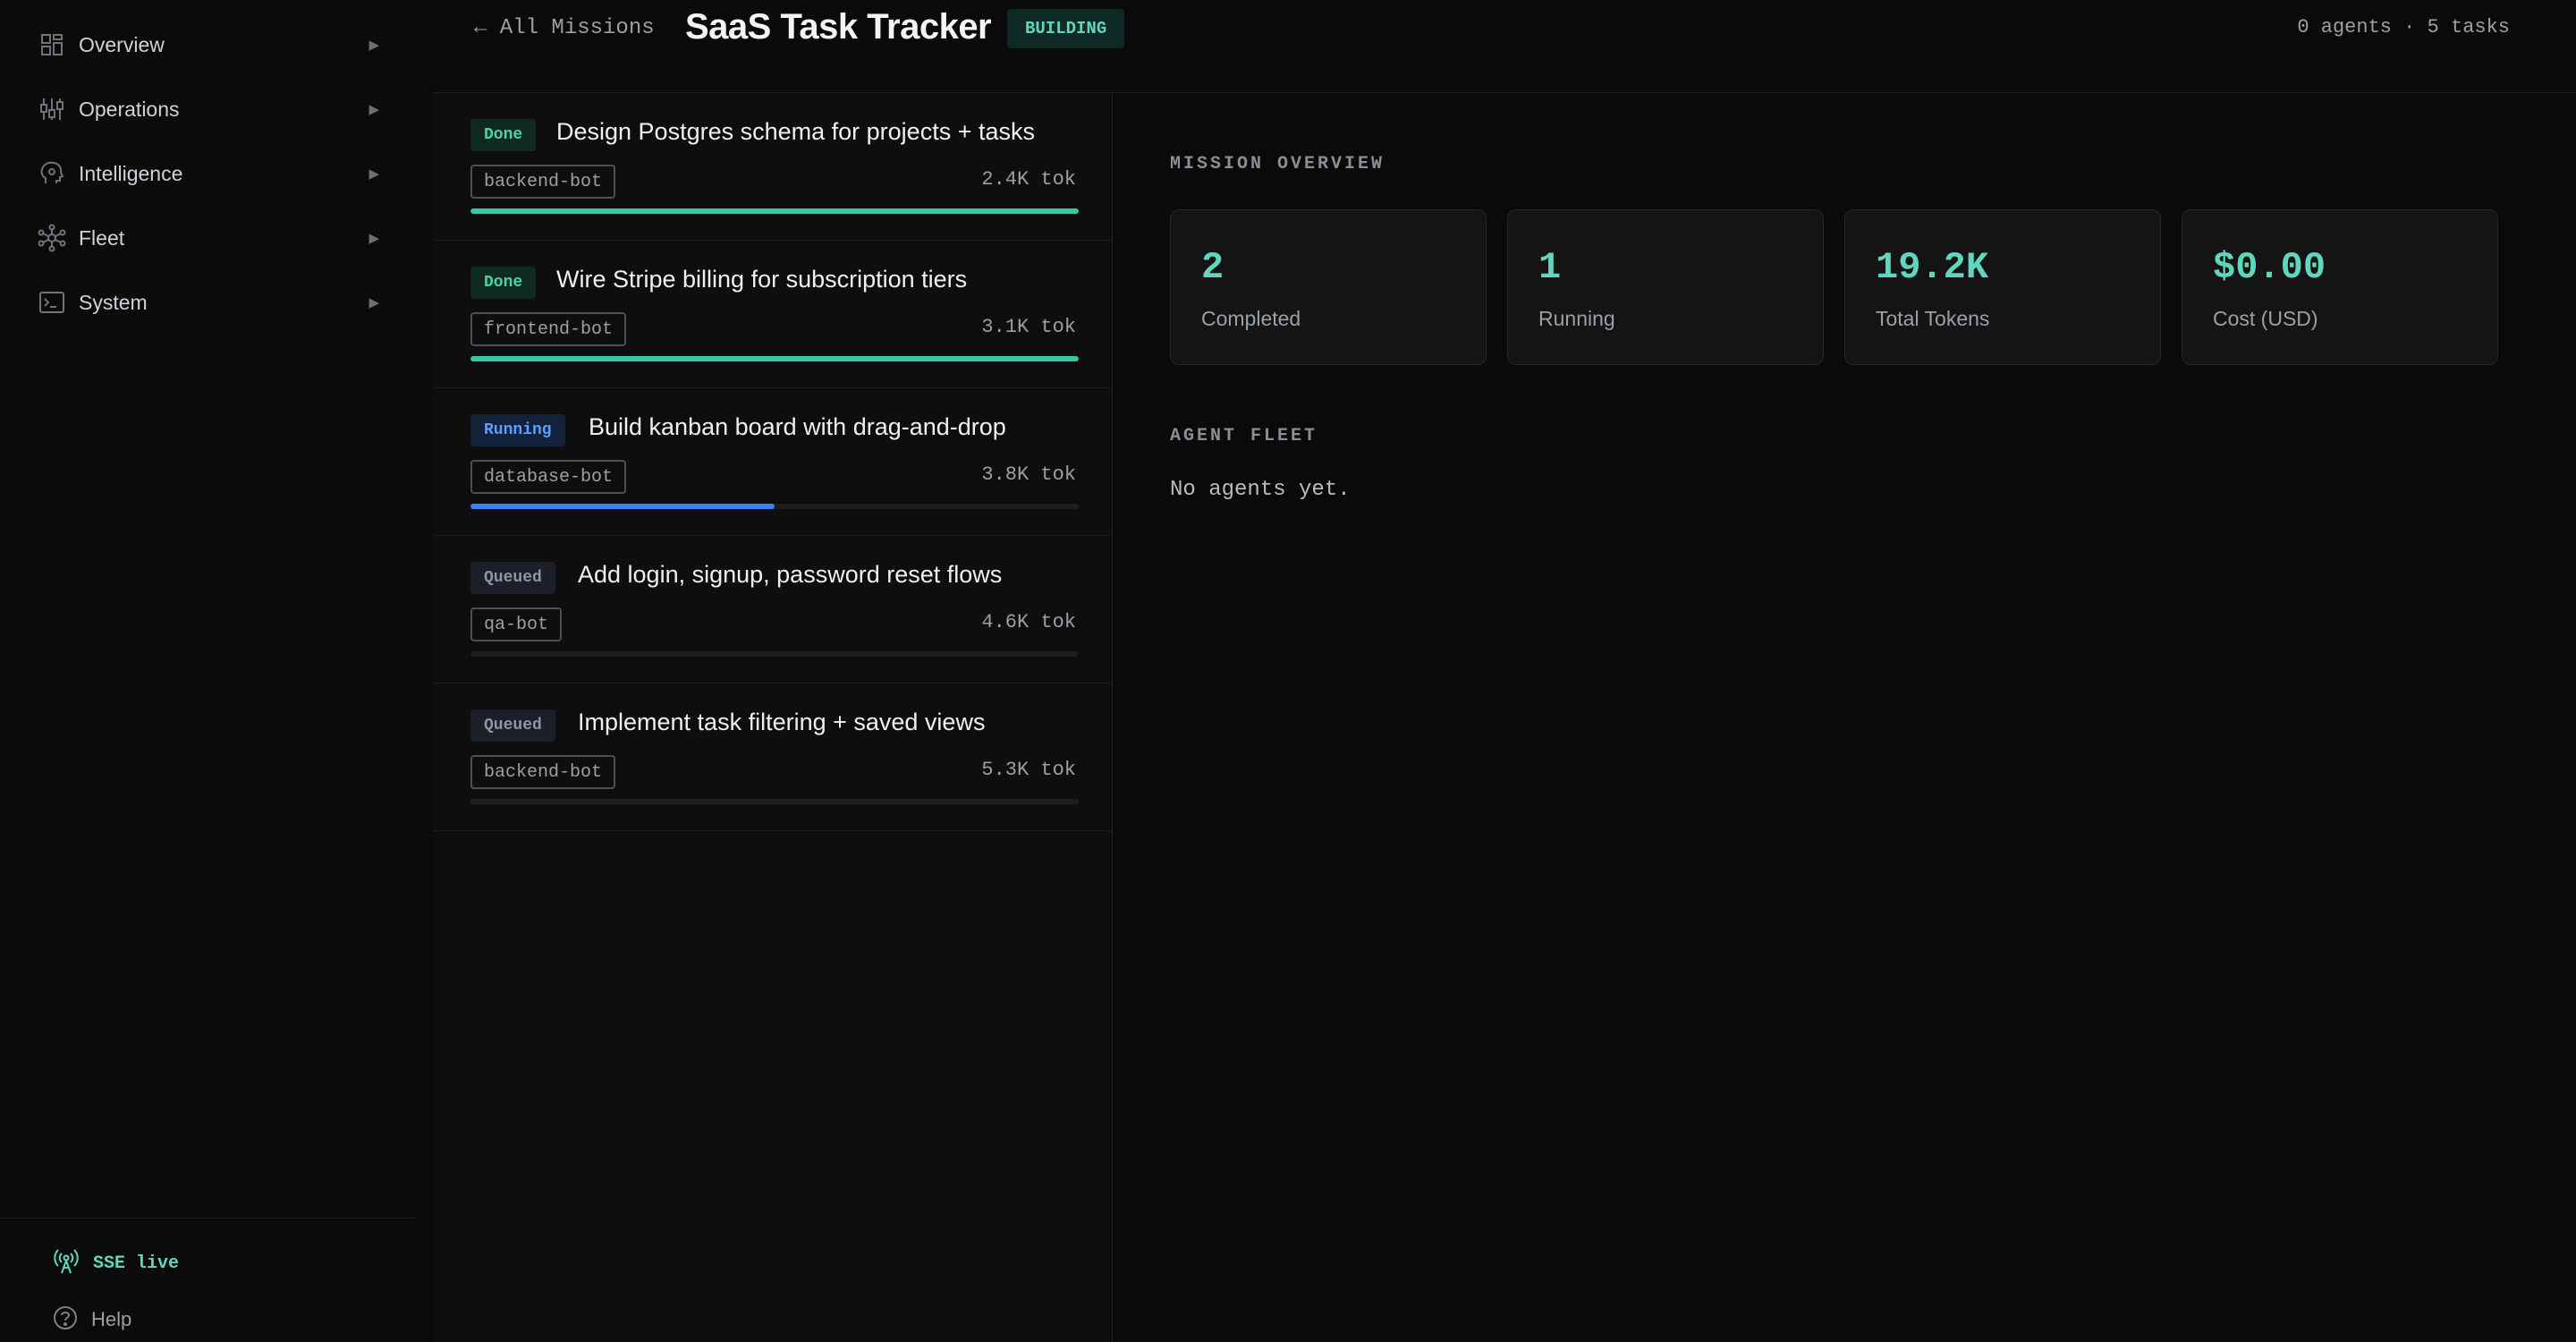 This screenshot has width=2576, height=1342. What do you see at coordinates (102, 238) in the screenshot?
I see `sidebar-item-label: Fleet` at bounding box center [102, 238].